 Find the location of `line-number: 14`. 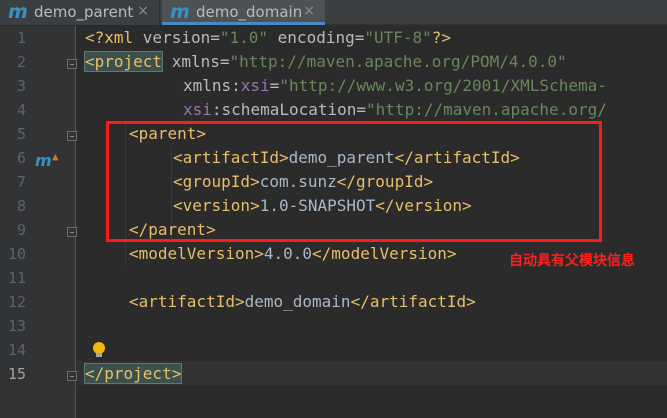

line-number: 14 is located at coordinates (16, 350).